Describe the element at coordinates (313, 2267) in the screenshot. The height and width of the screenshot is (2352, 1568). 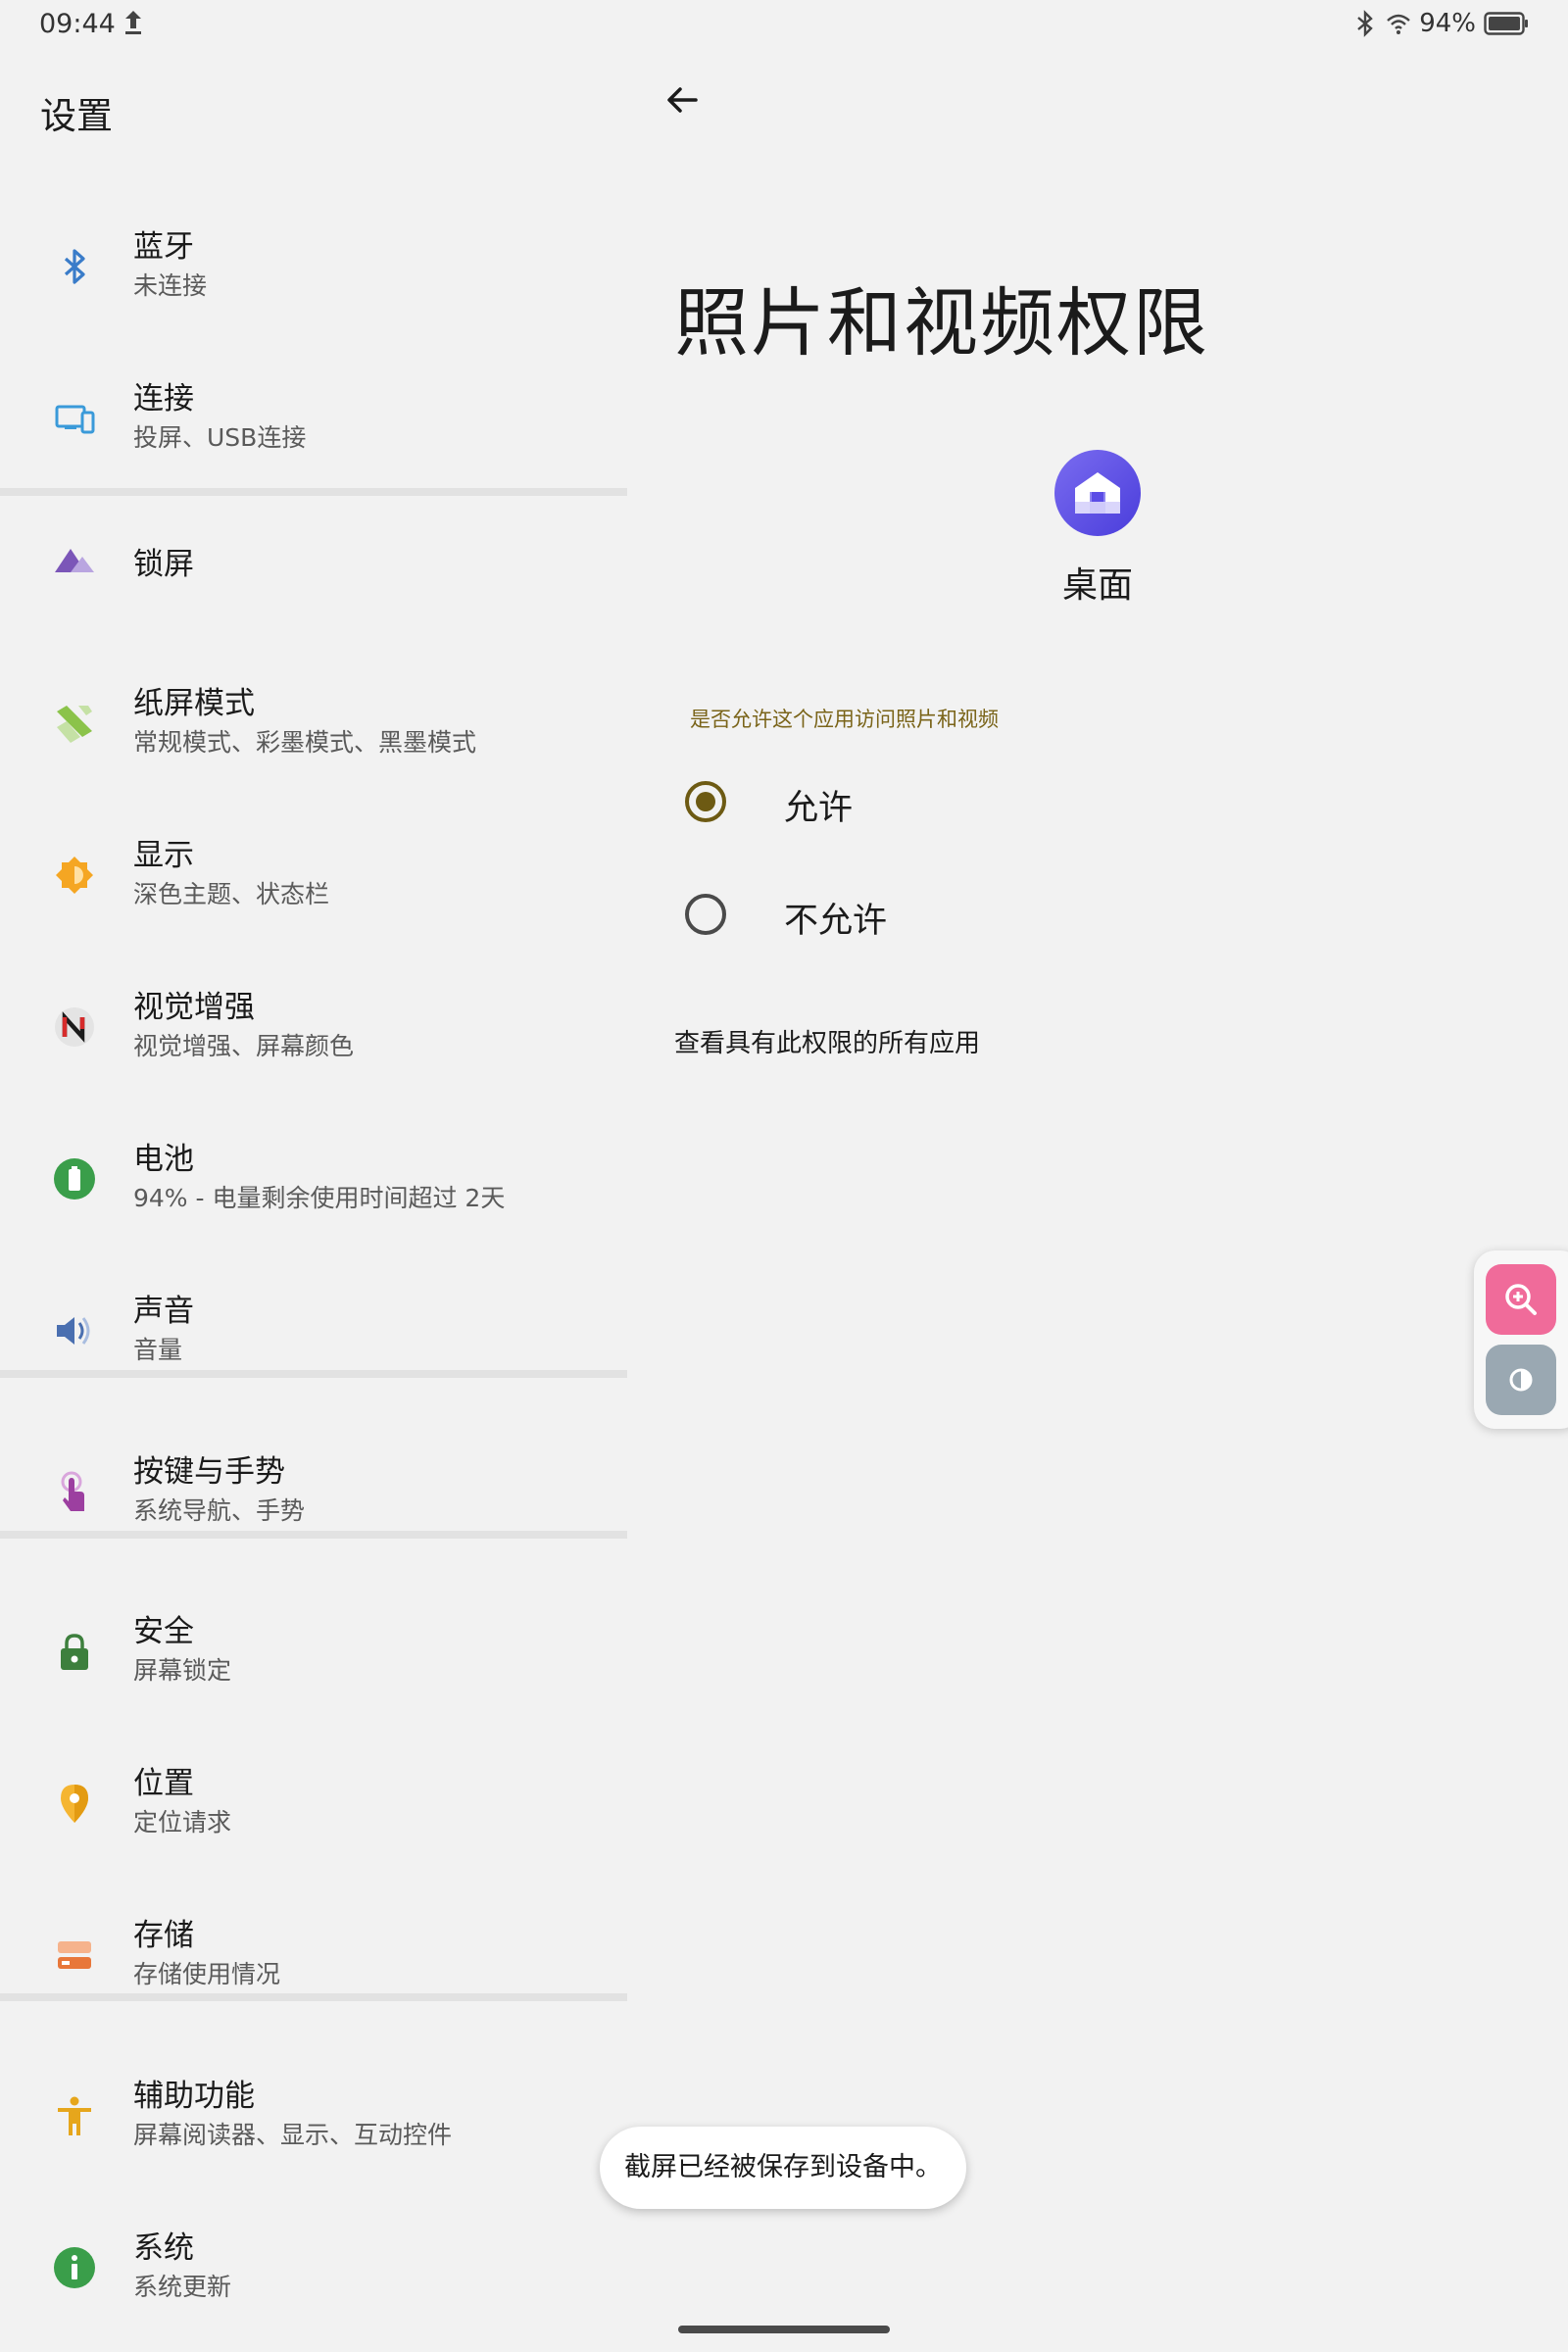
I see `settings-item-system: 系统 系统更新` at that location.